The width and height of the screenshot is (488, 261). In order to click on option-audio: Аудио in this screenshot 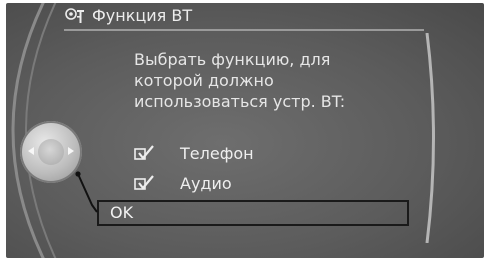, I will do `click(183, 183)`.